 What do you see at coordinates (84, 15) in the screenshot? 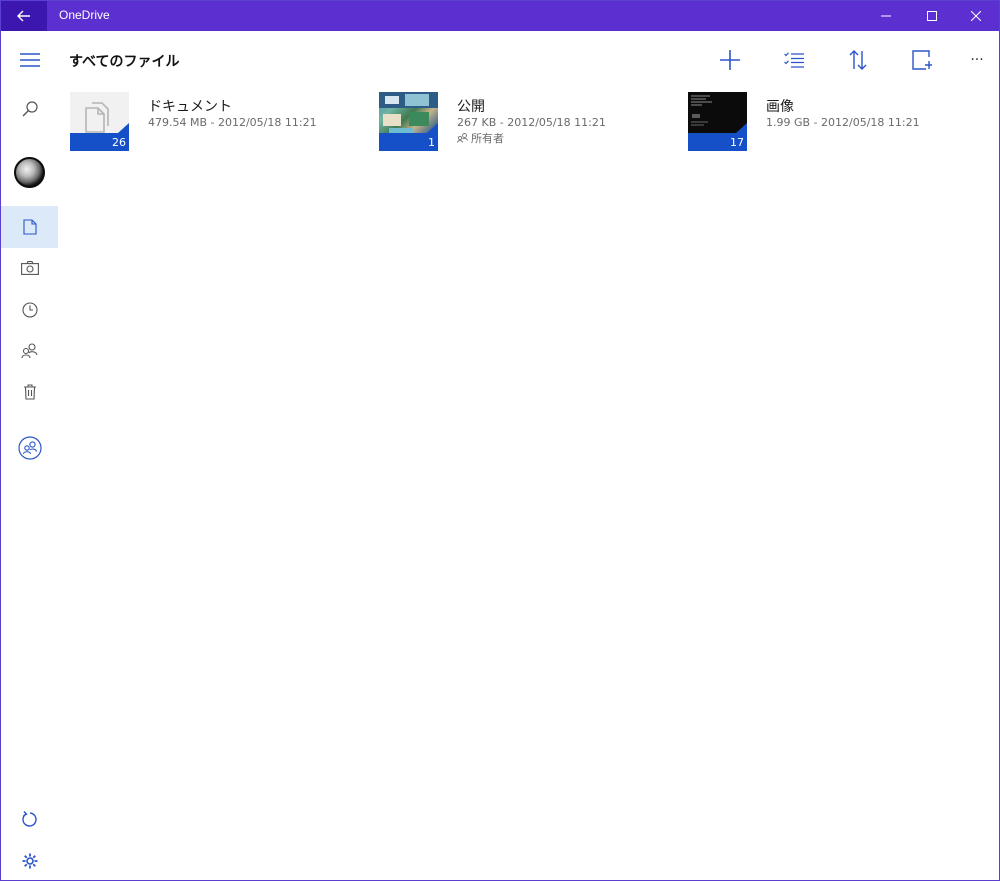
I see `app-title: OneDrive` at bounding box center [84, 15].